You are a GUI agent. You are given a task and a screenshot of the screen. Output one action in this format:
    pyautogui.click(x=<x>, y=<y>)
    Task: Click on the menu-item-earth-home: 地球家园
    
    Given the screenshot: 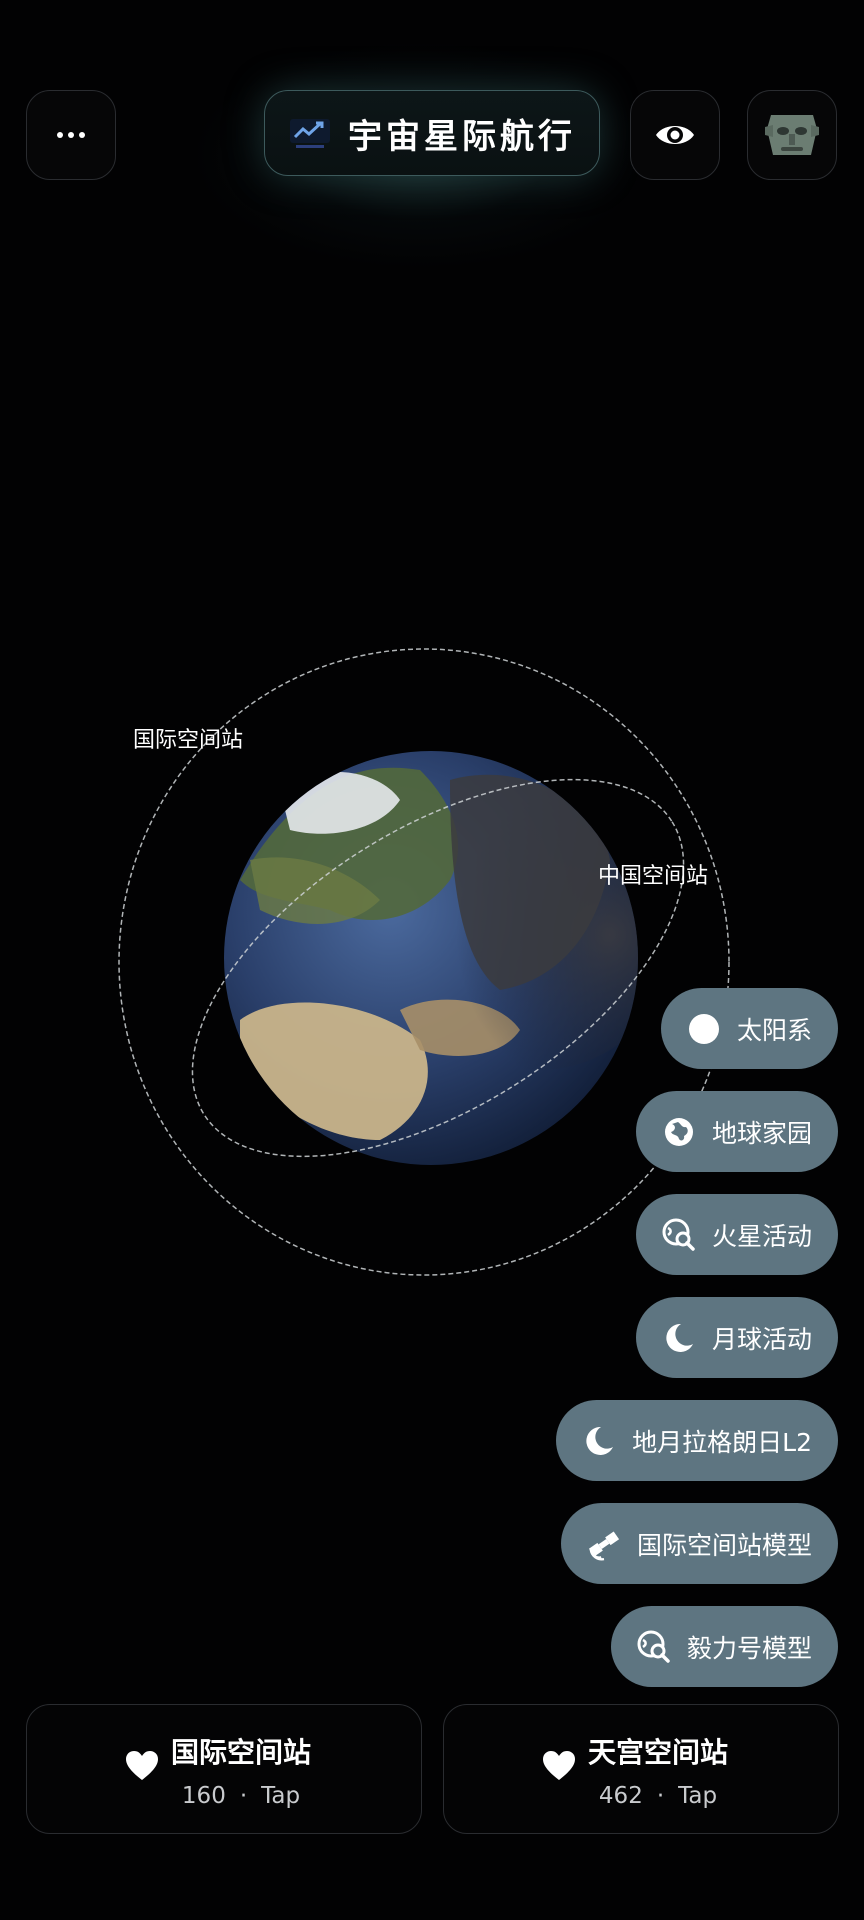 What is the action you would take?
    pyautogui.click(x=736, y=1131)
    